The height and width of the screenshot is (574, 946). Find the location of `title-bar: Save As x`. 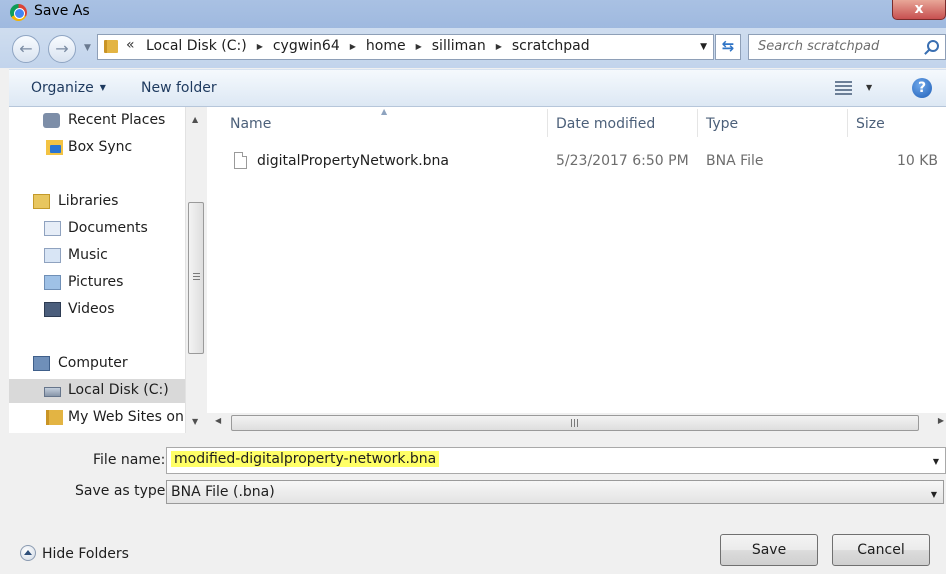

title-bar: Save As x is located at coordinates (473, 14).